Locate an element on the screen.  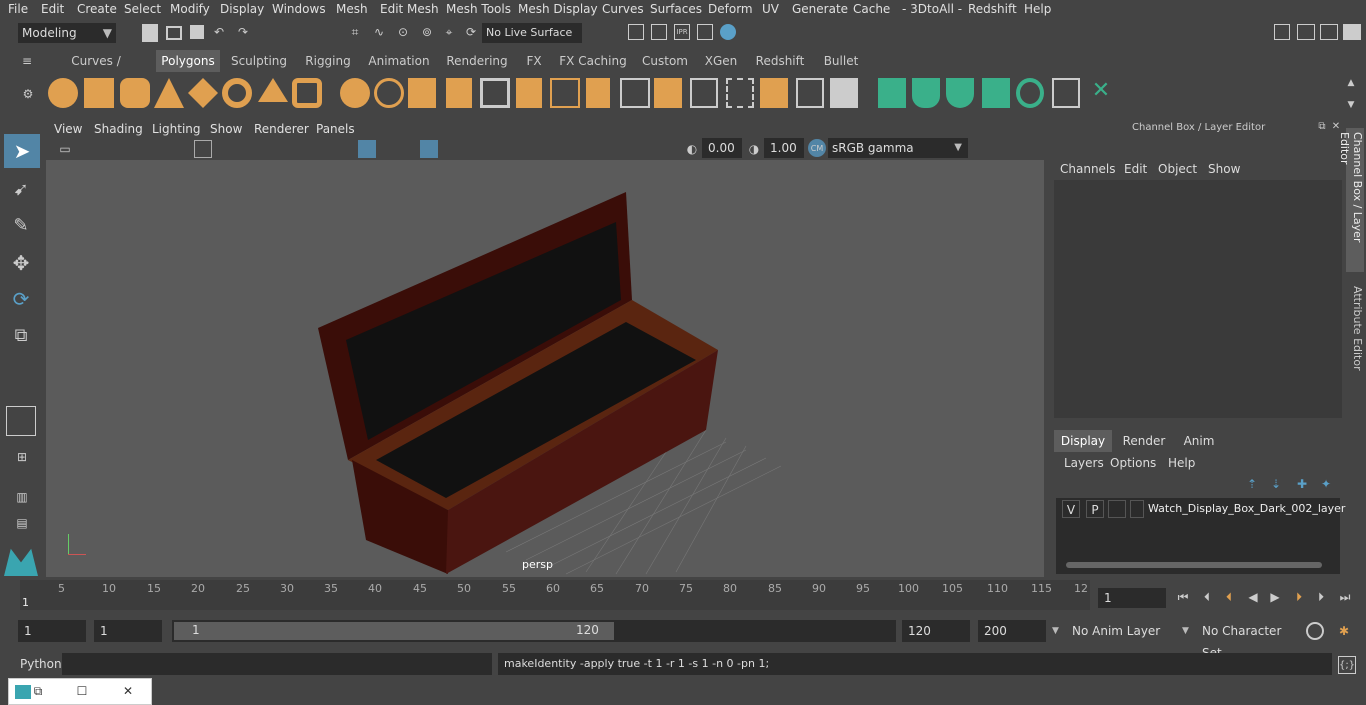
combine-icon is located at coordinates (355, 93).